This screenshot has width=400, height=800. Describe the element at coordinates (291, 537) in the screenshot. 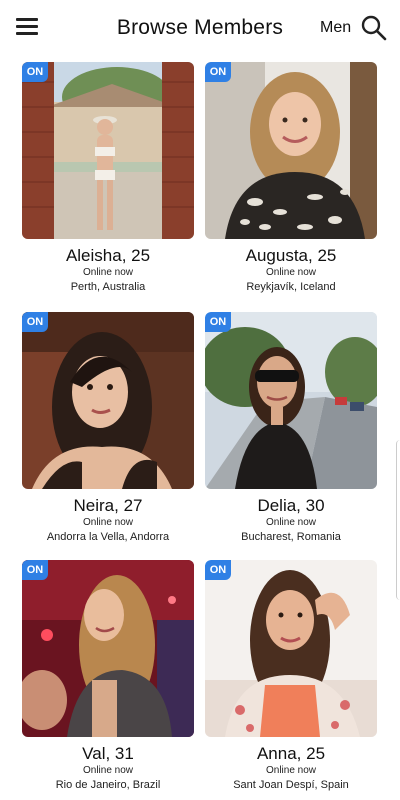

I see `member-location: Bucharest, Romania` at that location.